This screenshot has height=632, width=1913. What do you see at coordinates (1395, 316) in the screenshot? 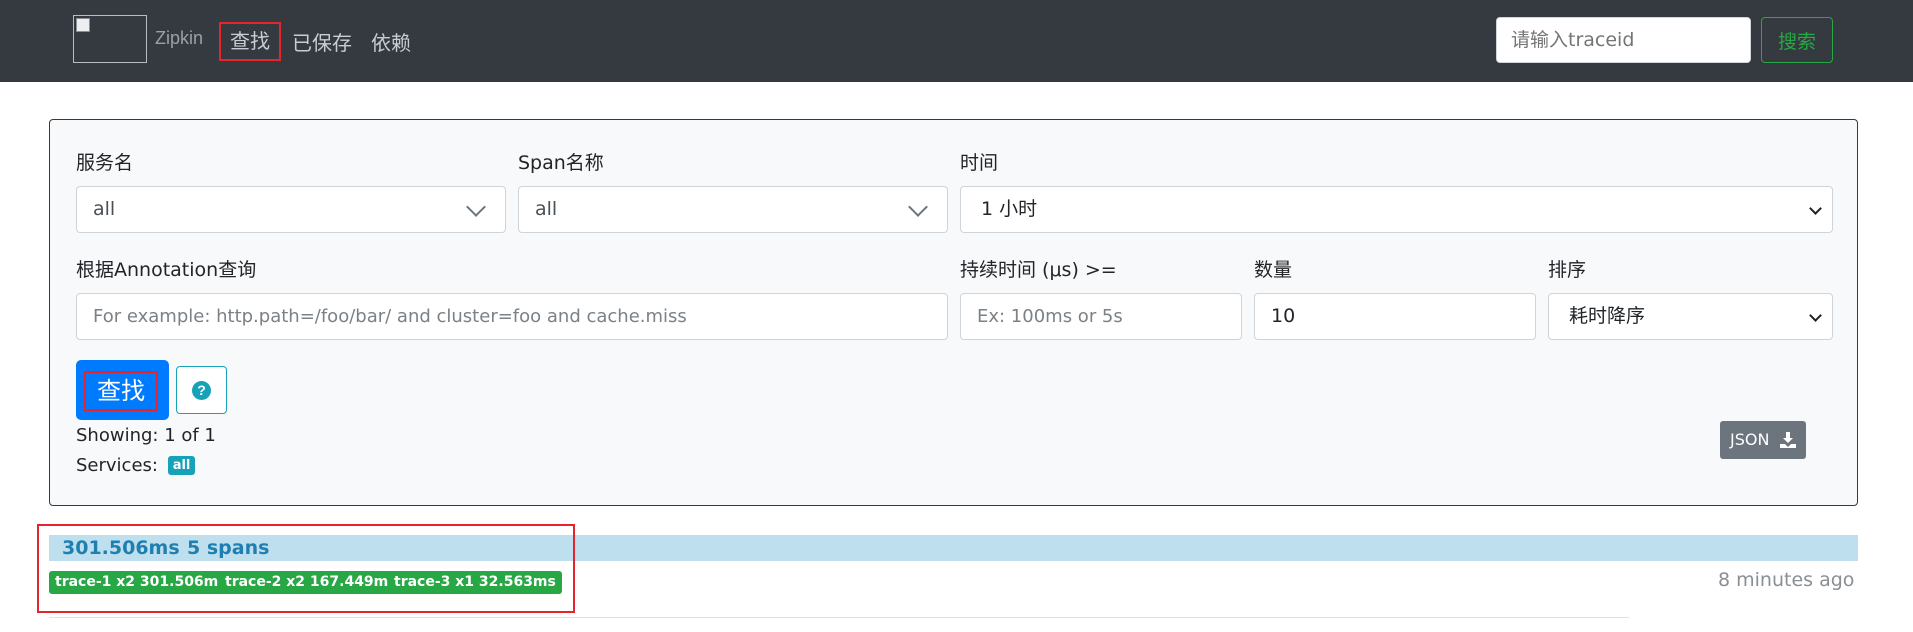
I see `limit-input: 10` at bounding box center [1395, 316].